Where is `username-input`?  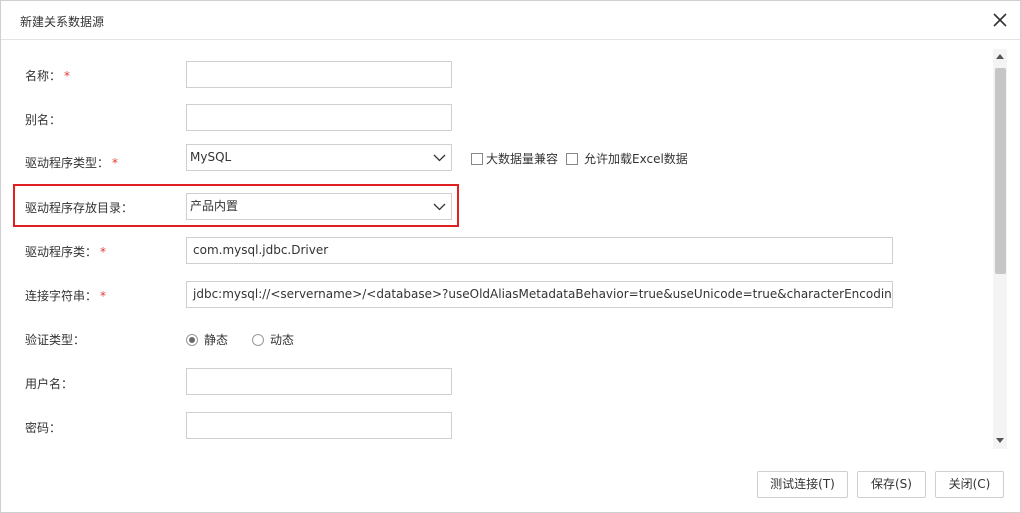
username-input is located at coordinates (319, 381).